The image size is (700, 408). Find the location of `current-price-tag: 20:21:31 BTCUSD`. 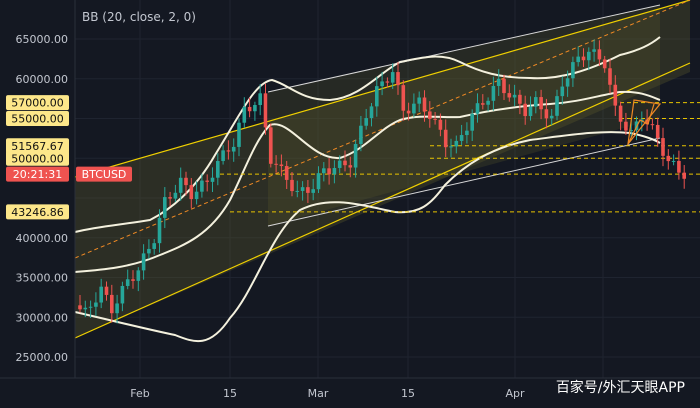

current-price-tag: 20:21:31 BTCUSD is located at coordinates (69, 174).